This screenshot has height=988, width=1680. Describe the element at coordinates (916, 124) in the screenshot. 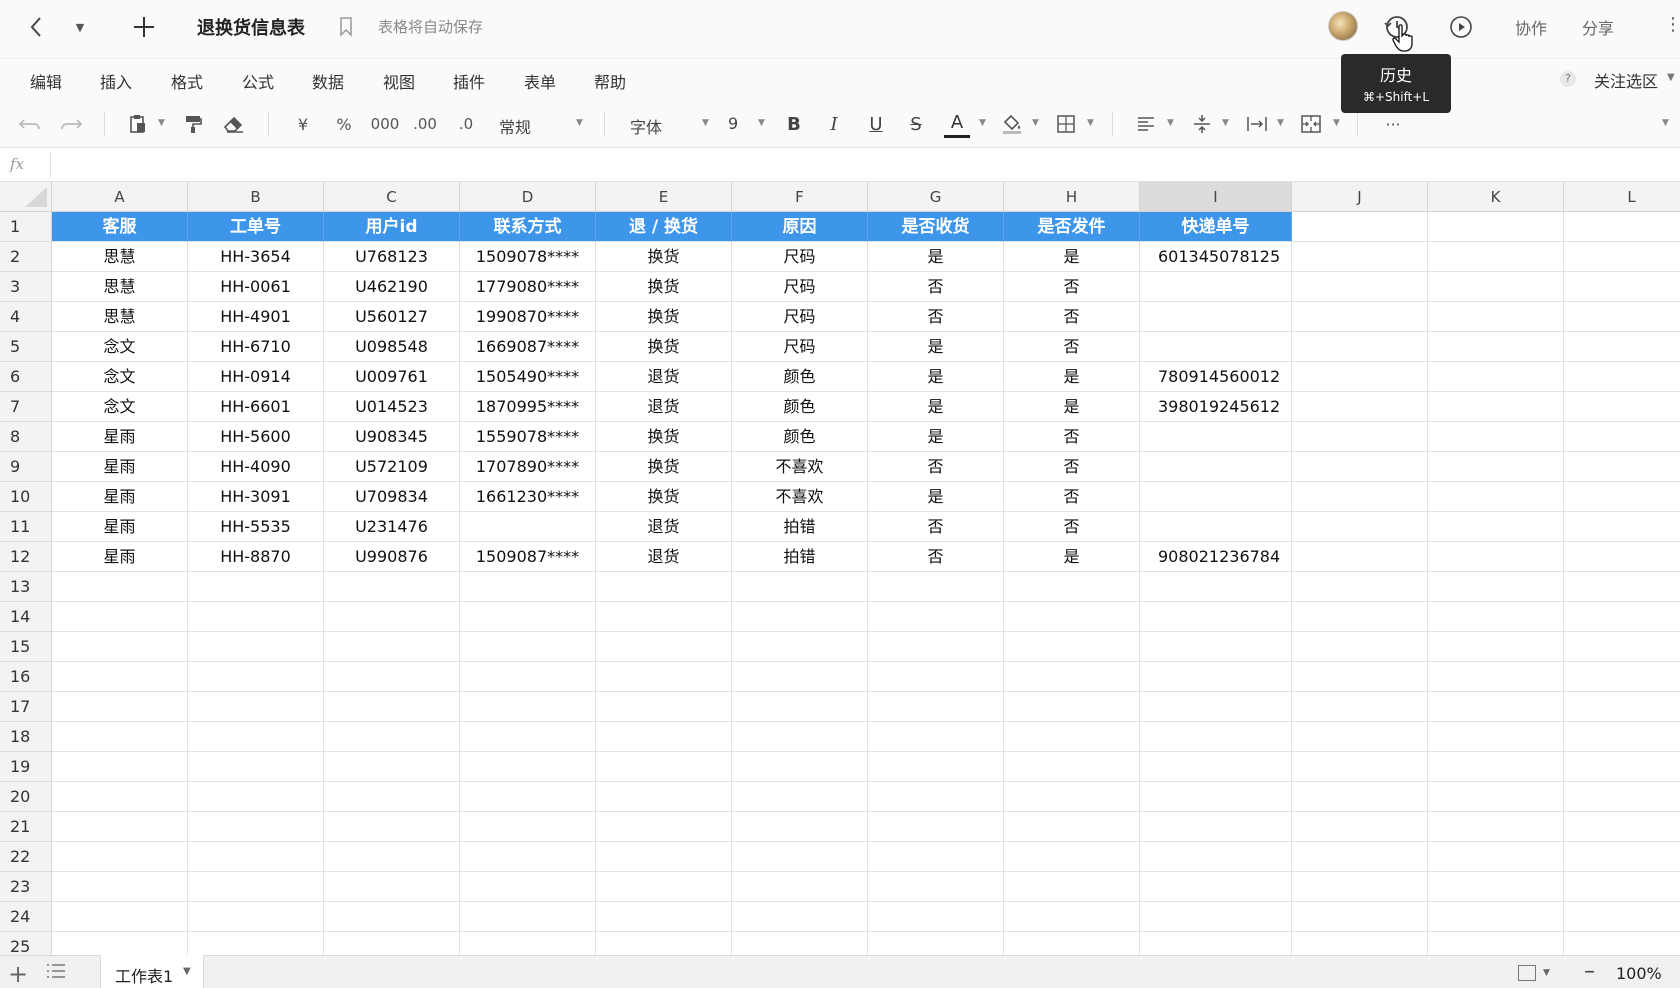

I see `strikethrough-button: S` at that location.